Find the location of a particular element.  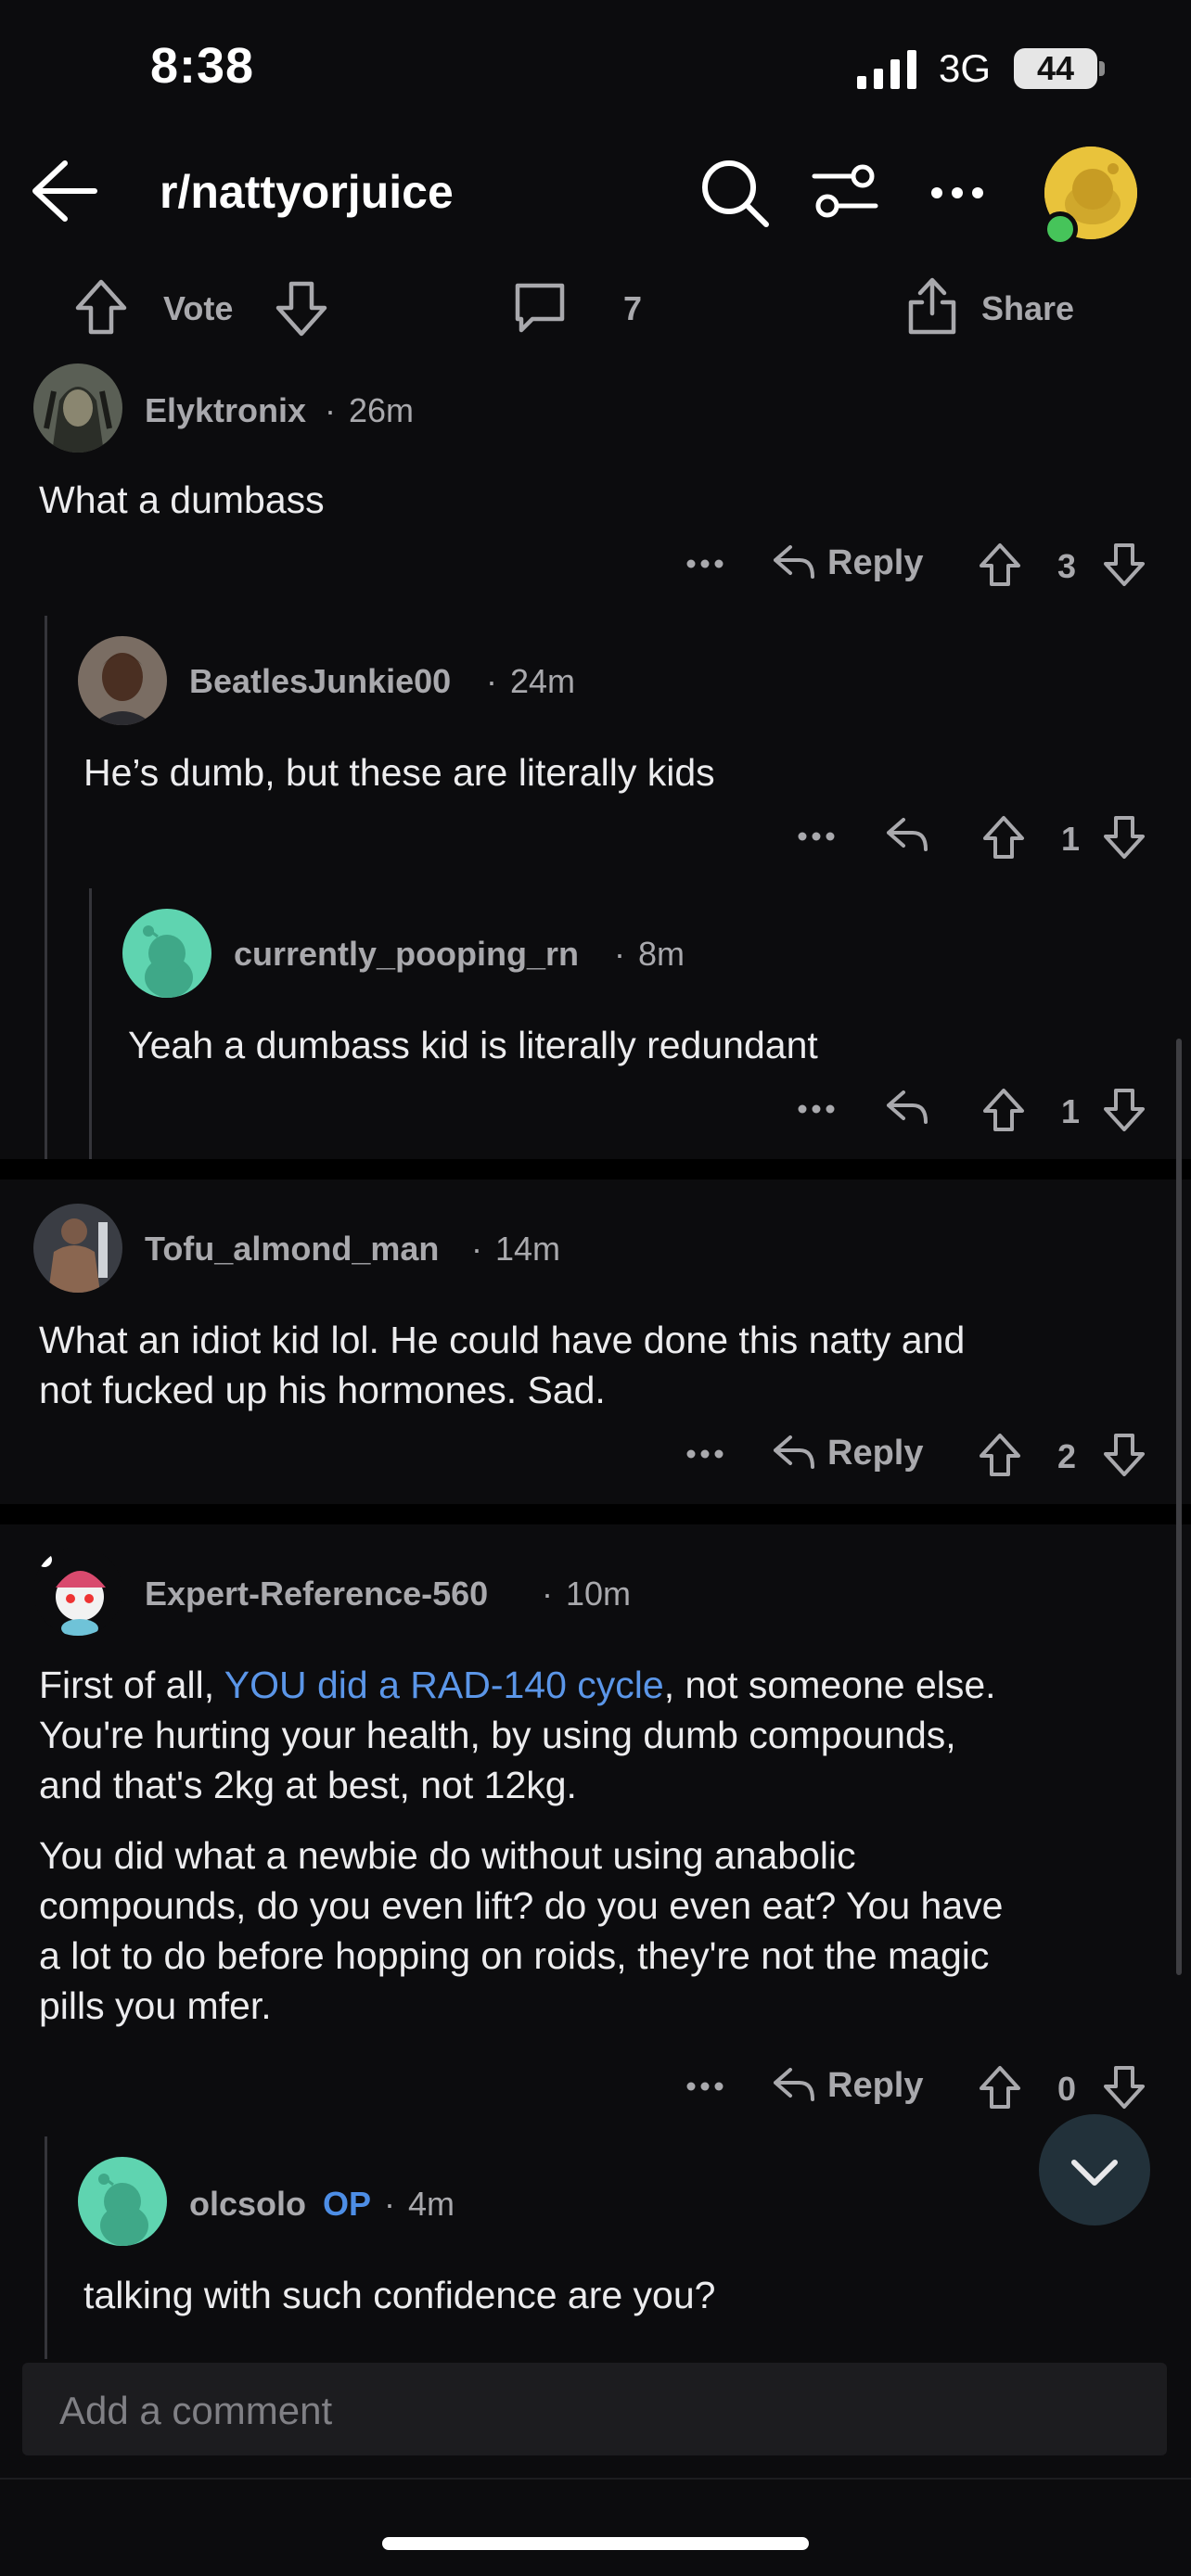

share-label: Share is located at coordinates (1027, 308).